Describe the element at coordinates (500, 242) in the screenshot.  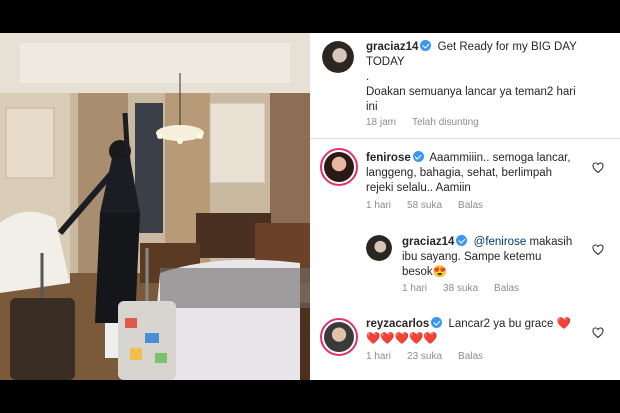
I see `mention-link: @fenirose` at that location.